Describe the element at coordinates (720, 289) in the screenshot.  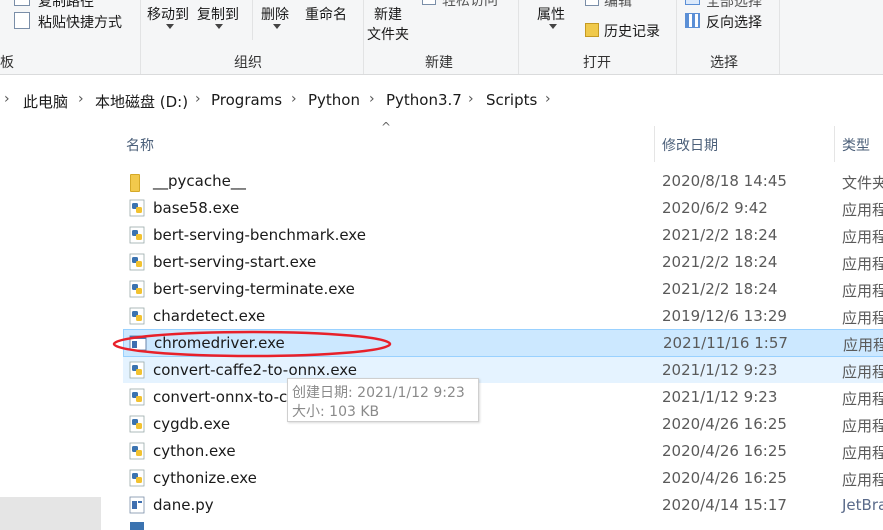
I see `file-date: 2021/2/2 18:24` at that location.